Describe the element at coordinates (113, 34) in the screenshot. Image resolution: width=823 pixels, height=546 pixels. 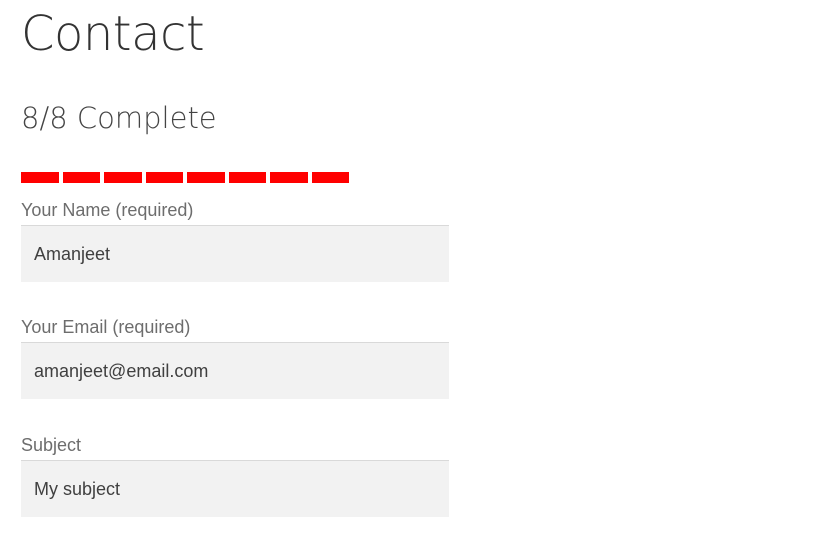
I see `page-title: Contact` at that location.